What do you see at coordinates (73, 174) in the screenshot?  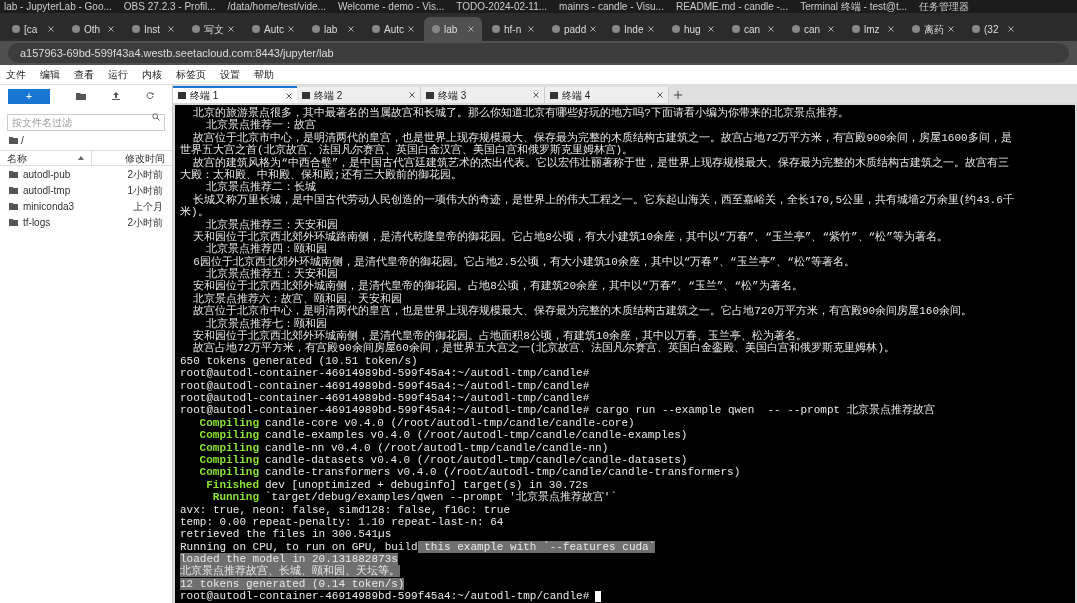 I see `file-name: autodl-pub` at bounding box center [73, 174].